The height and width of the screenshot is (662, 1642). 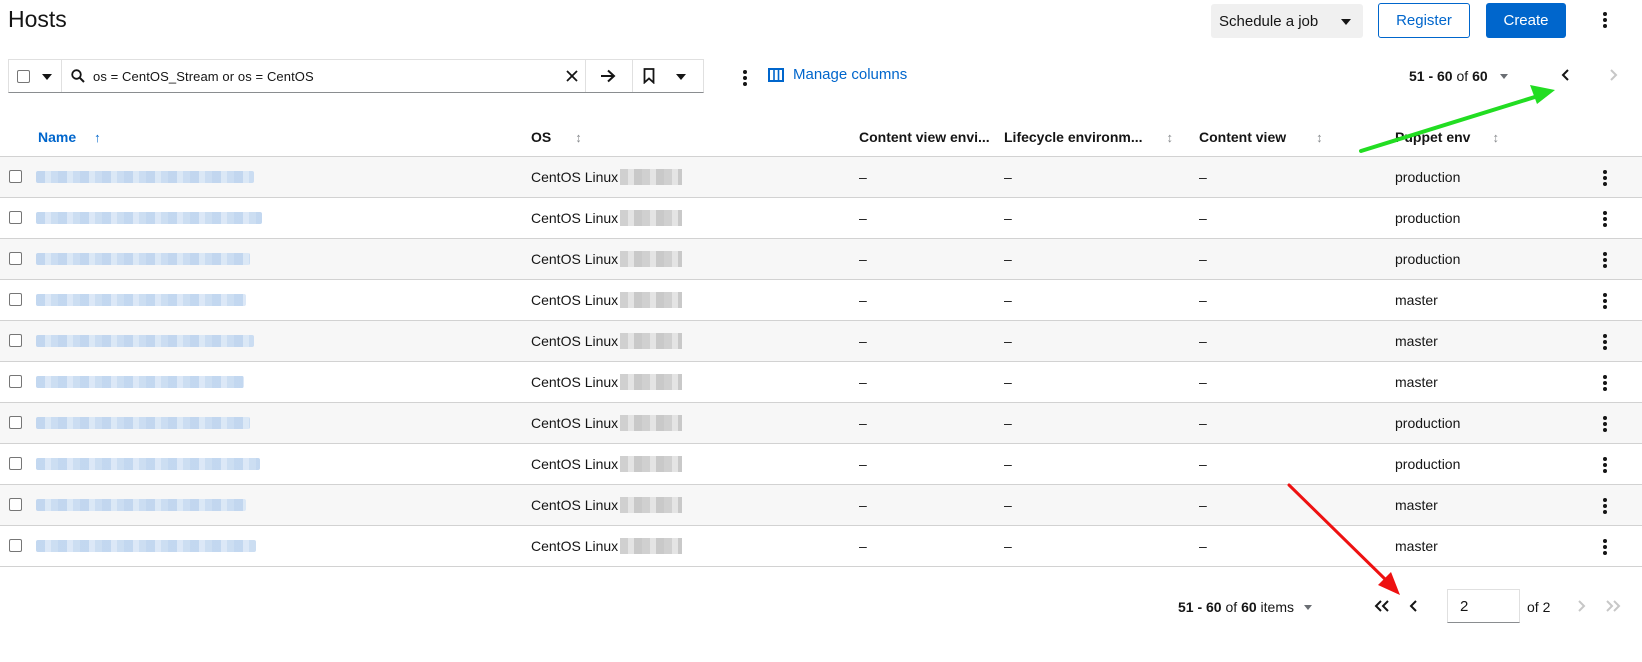 What do you see at coordinates (1170, 137) in the screenshot?
I see `sort-icon: ↕` at bounding box center [1170, 137].